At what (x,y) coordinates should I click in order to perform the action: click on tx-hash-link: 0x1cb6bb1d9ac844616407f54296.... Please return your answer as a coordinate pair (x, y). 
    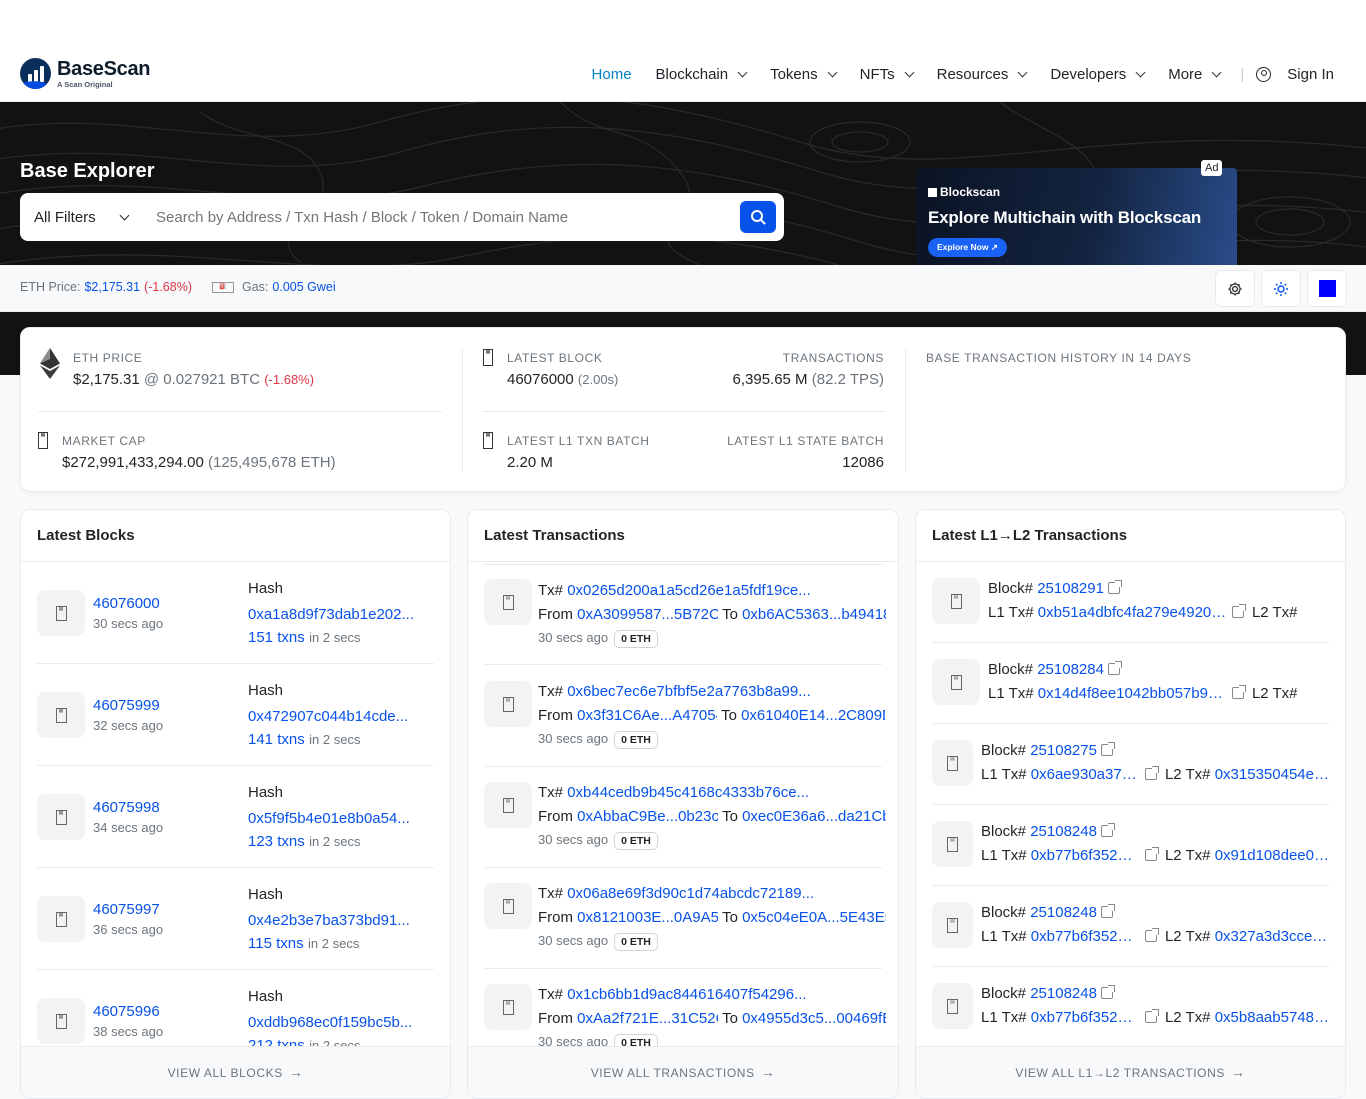
    Looking at the image, I should click on (686, 994).